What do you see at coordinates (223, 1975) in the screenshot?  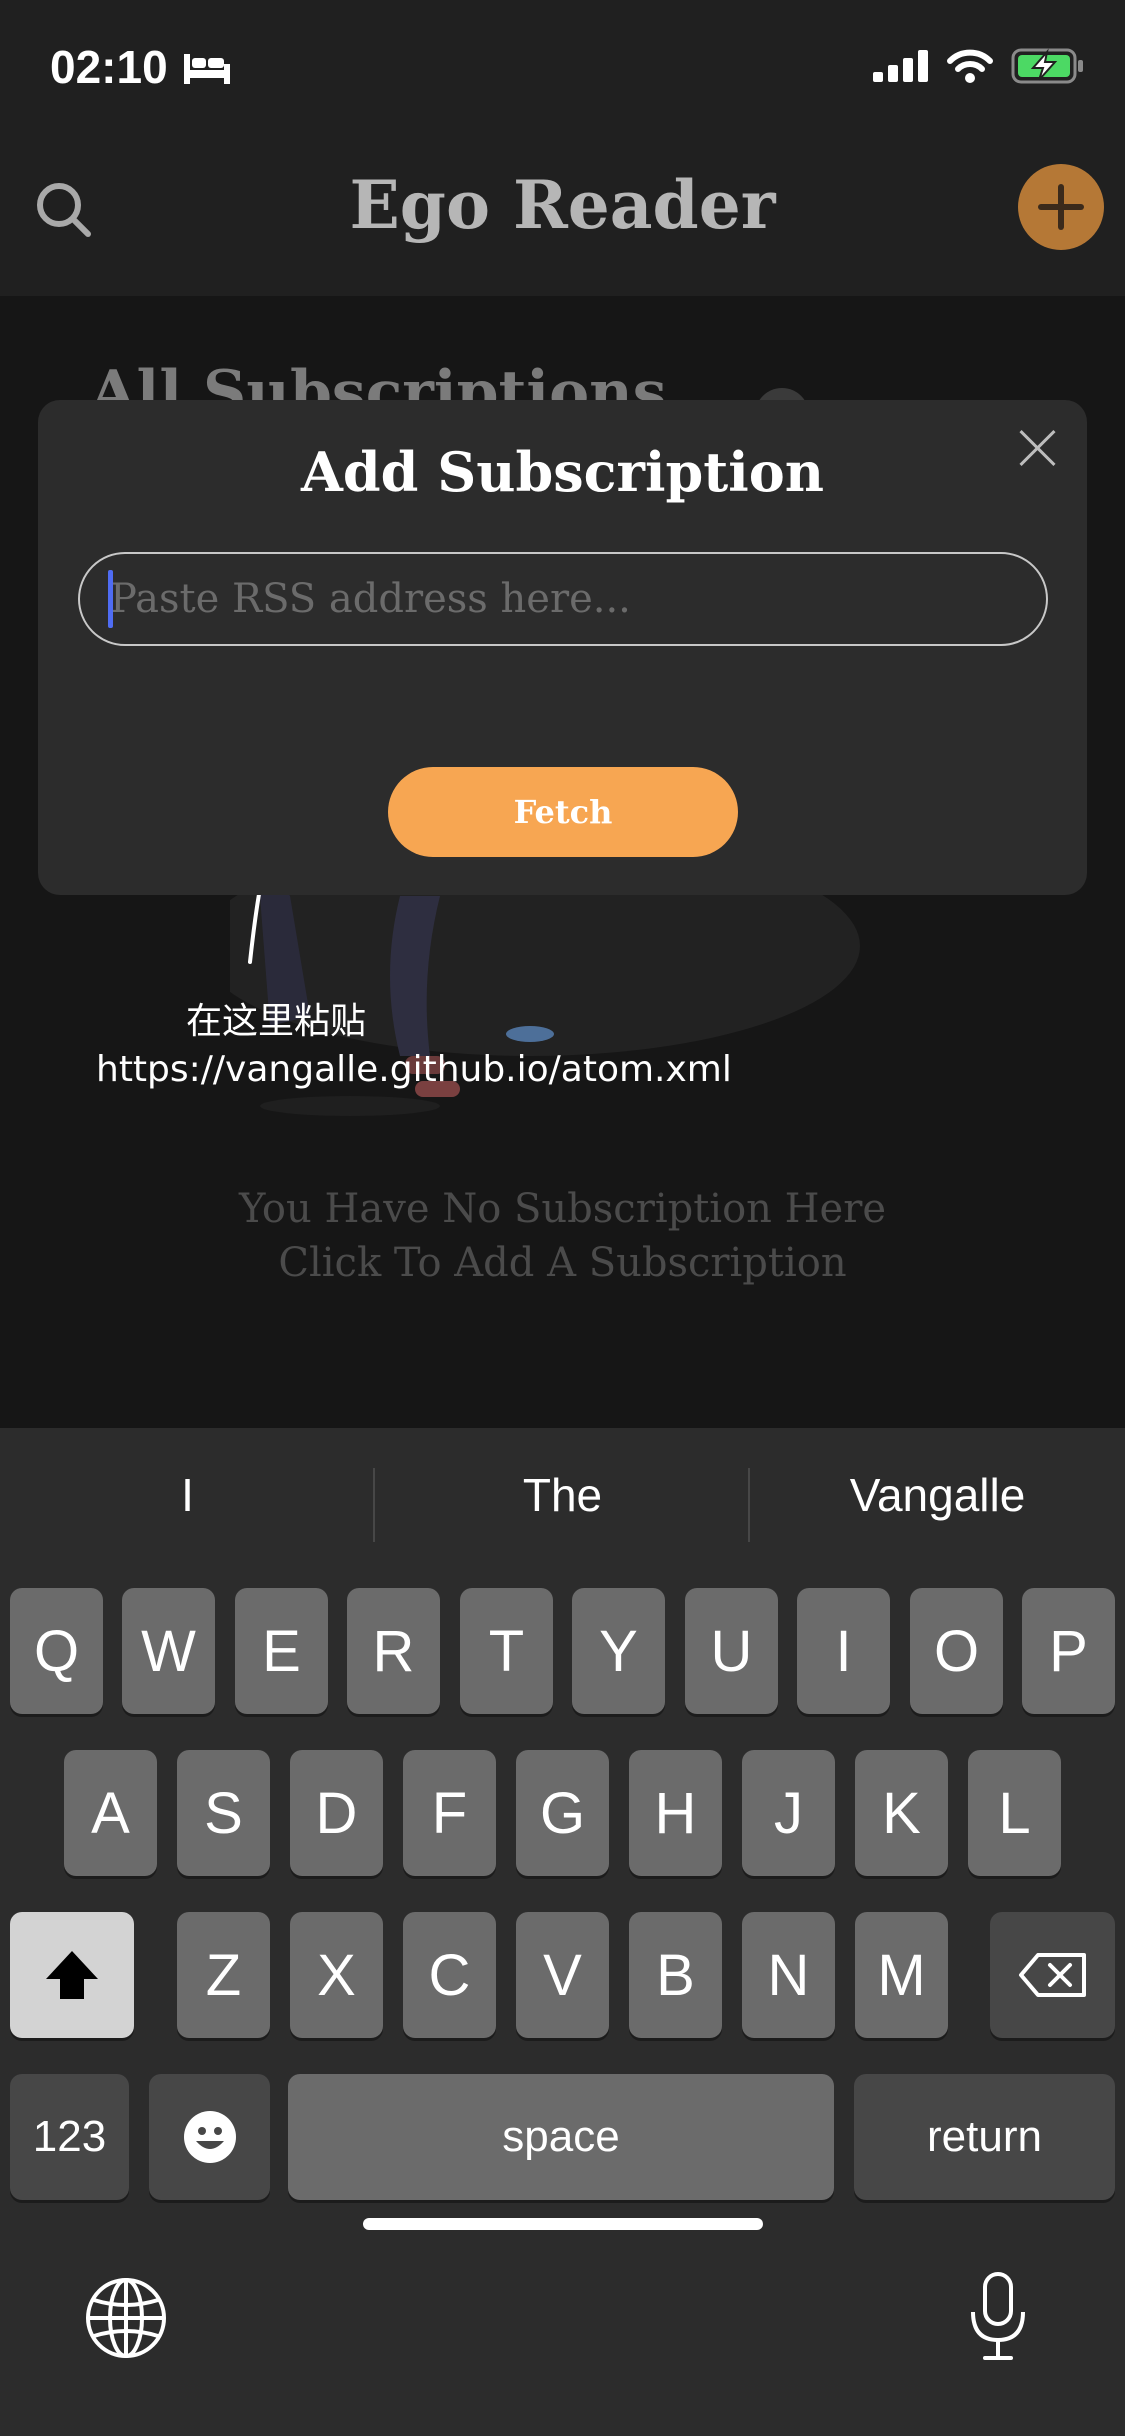 I see `key-z: Z` at bounding box center [223, 1975].